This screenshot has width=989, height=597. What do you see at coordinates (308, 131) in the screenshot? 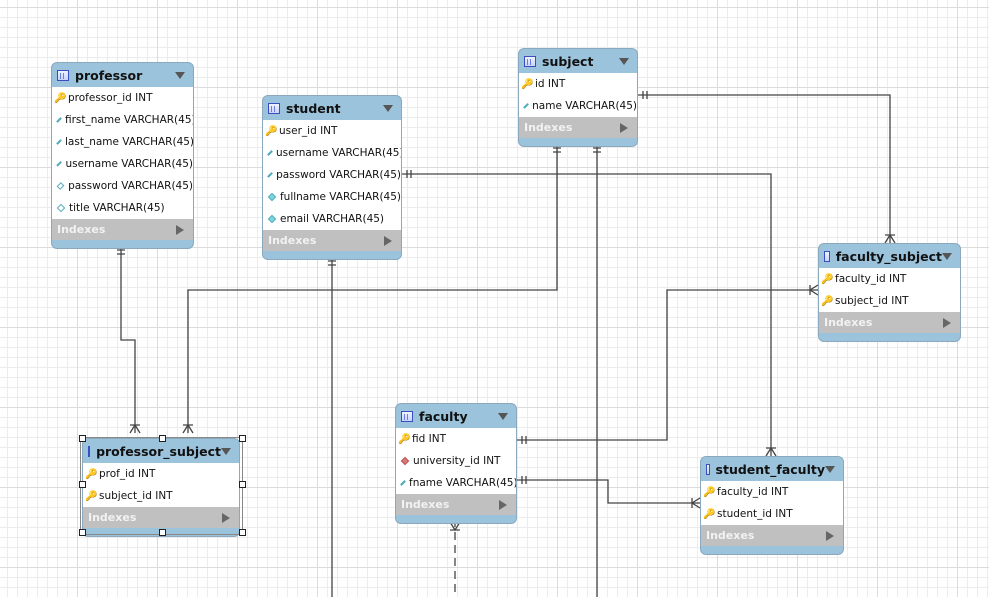
I see `column-label: user_id INT` at bounding box center [308, 131].